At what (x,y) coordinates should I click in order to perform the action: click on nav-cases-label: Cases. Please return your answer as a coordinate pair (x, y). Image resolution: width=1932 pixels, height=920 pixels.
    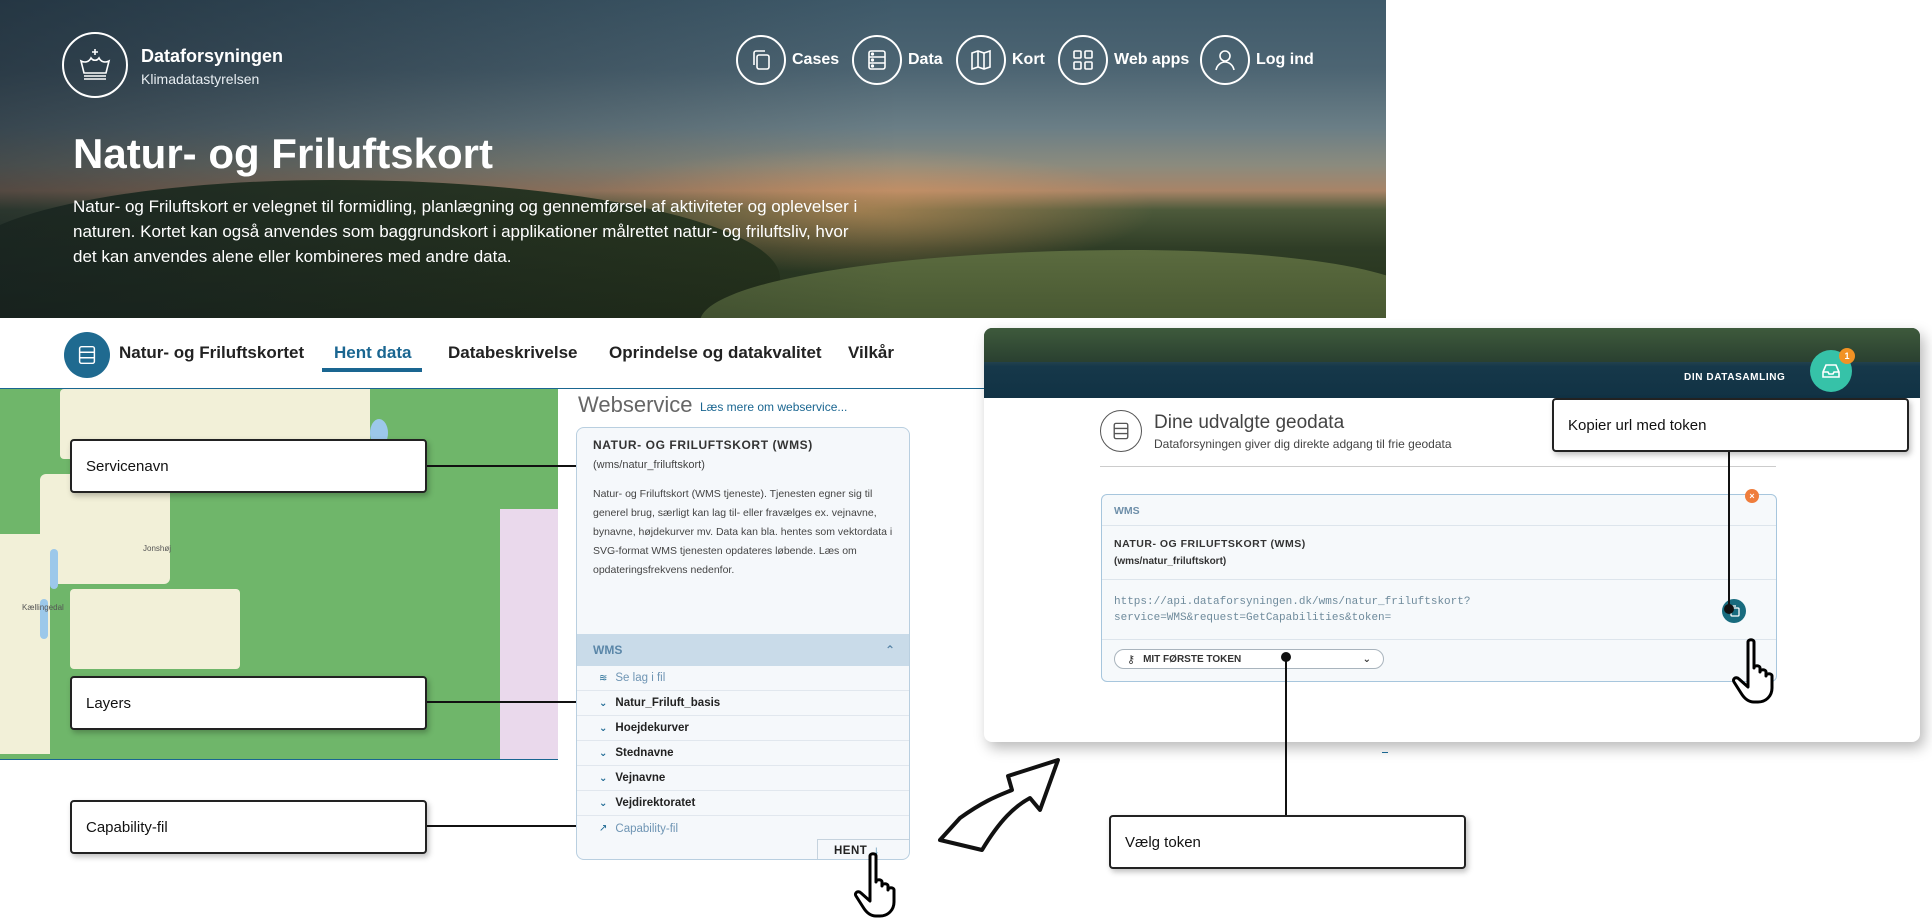
    Looking at the image, I should click on (816, 59).